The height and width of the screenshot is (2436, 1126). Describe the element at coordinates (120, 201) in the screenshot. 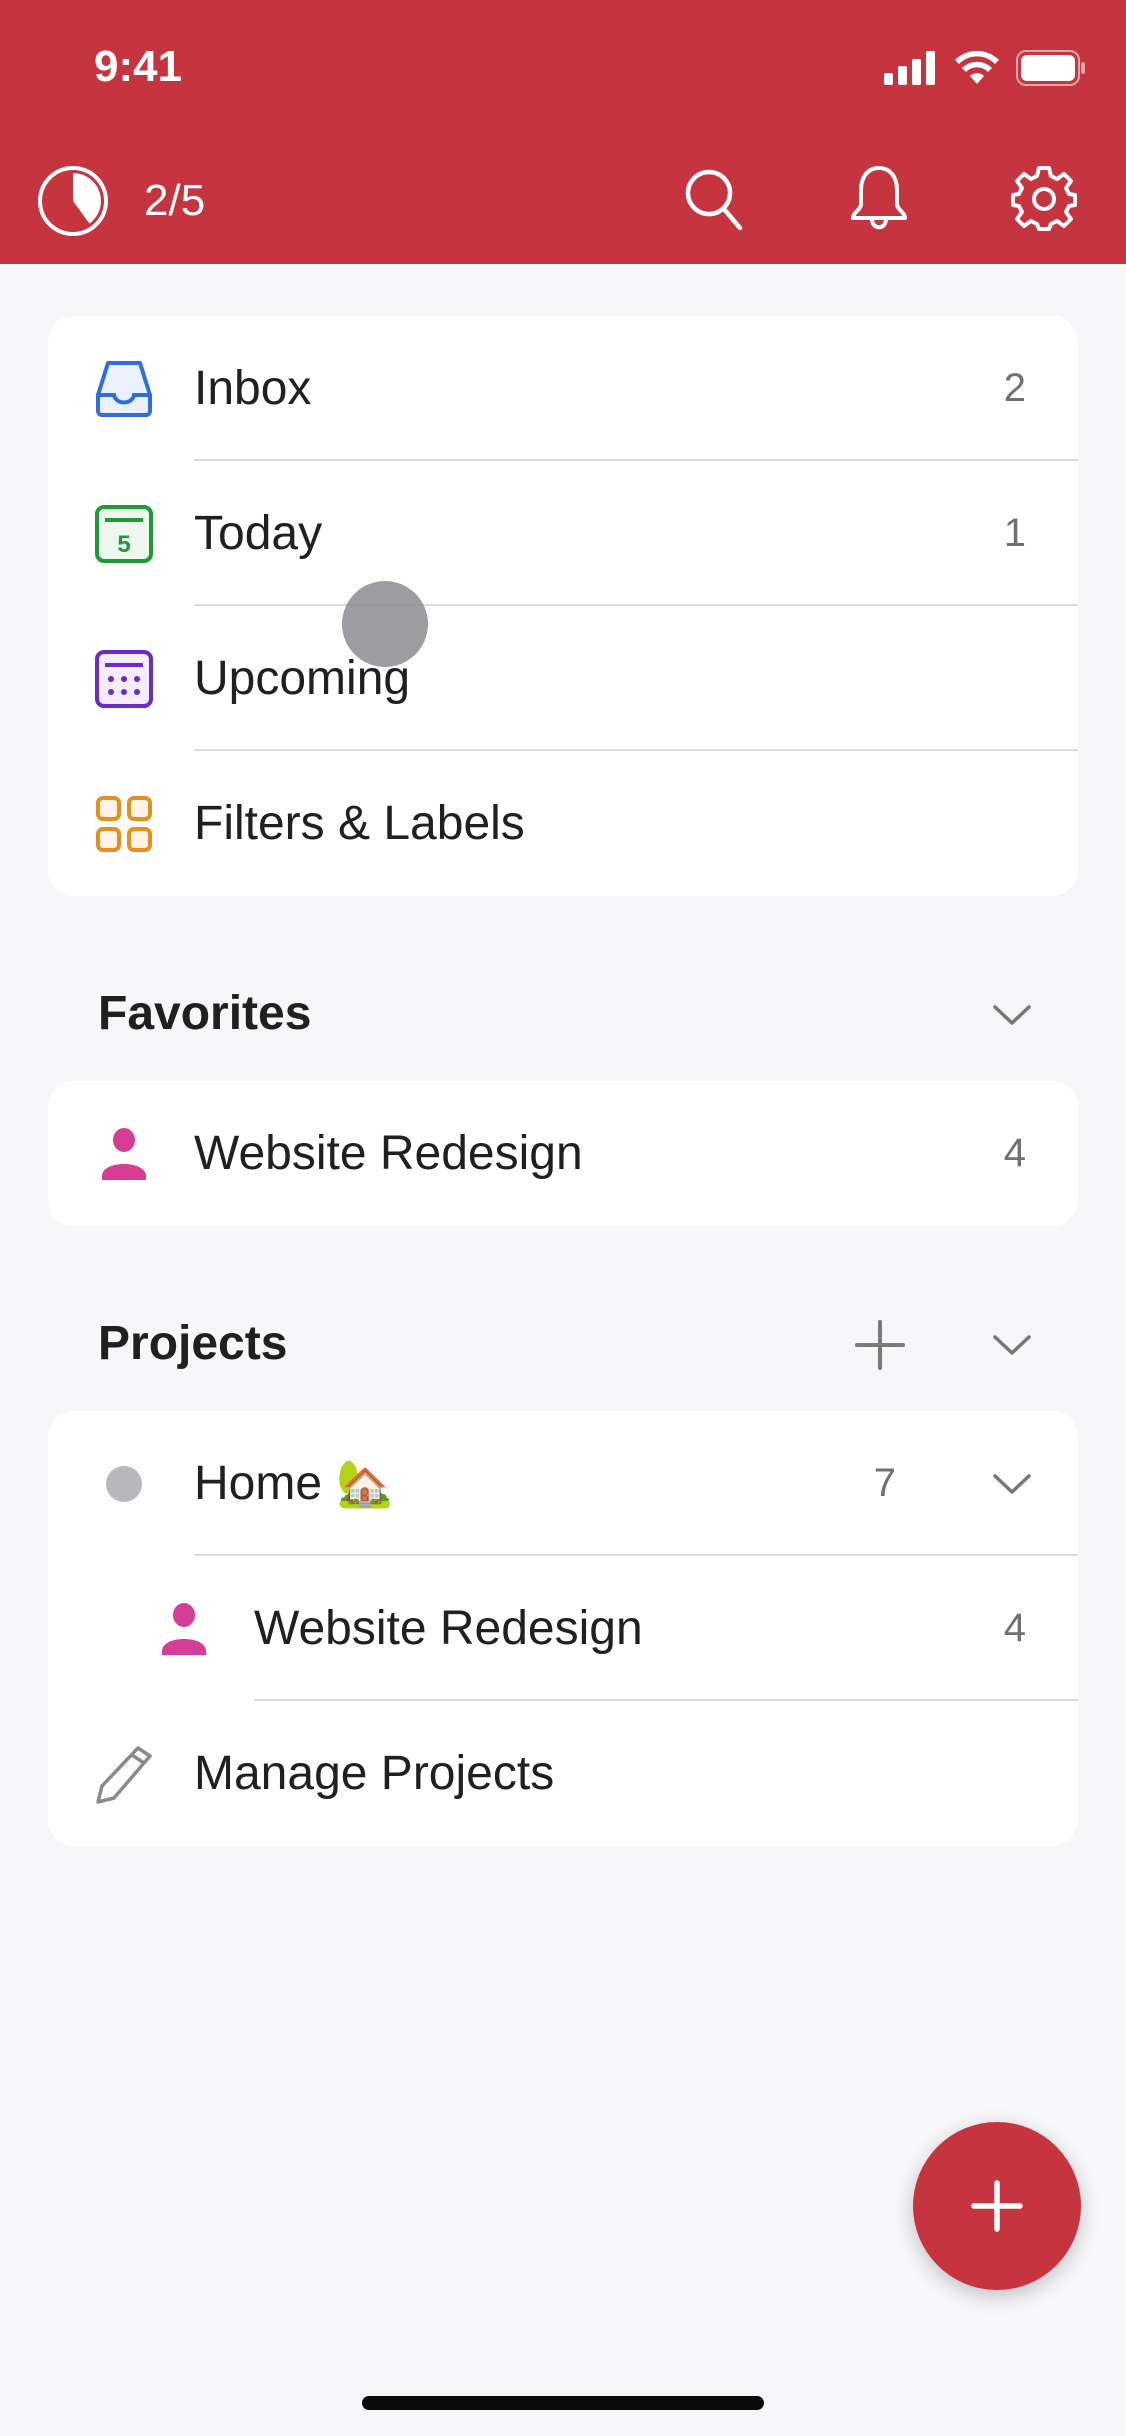

I see `productivity-progress: 2/5` at that location.